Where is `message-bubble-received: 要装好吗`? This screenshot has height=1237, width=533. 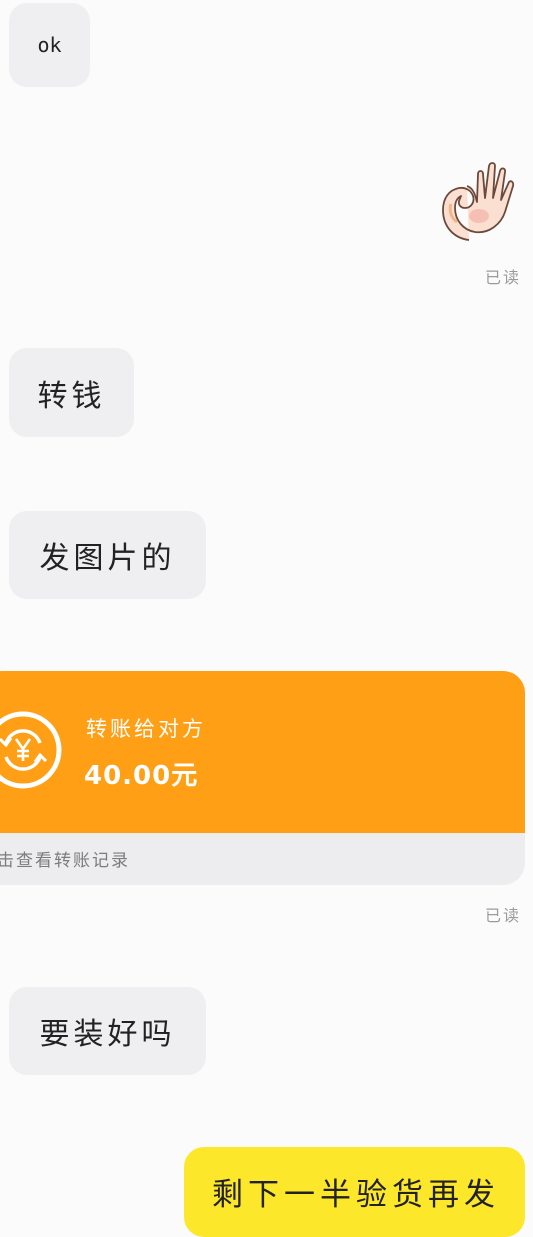 message-bubble-received: 要装好吗 is located at coordinates (107, 1031).